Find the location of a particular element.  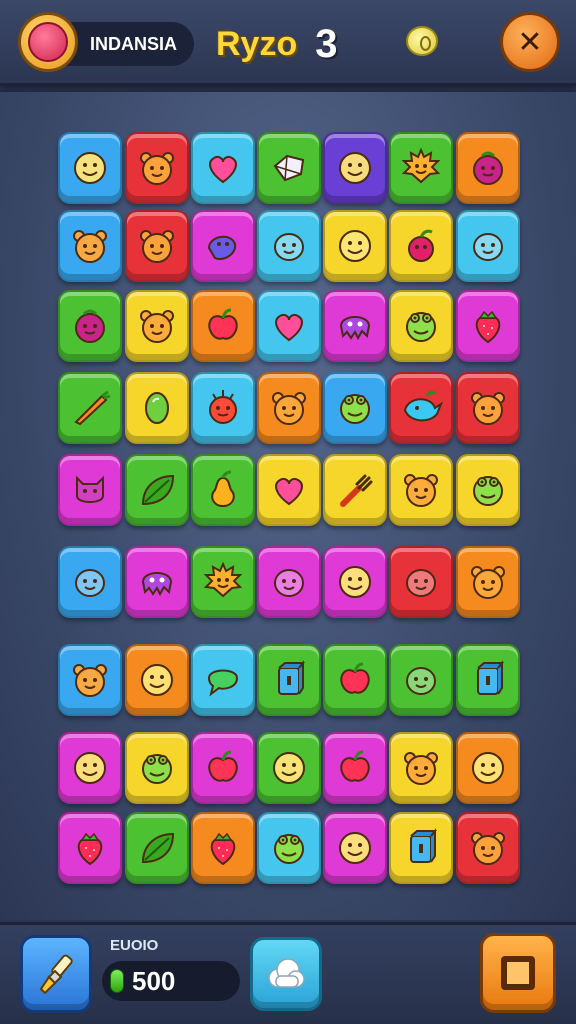

close-button: ✕ is located at coordinates (530, 42).